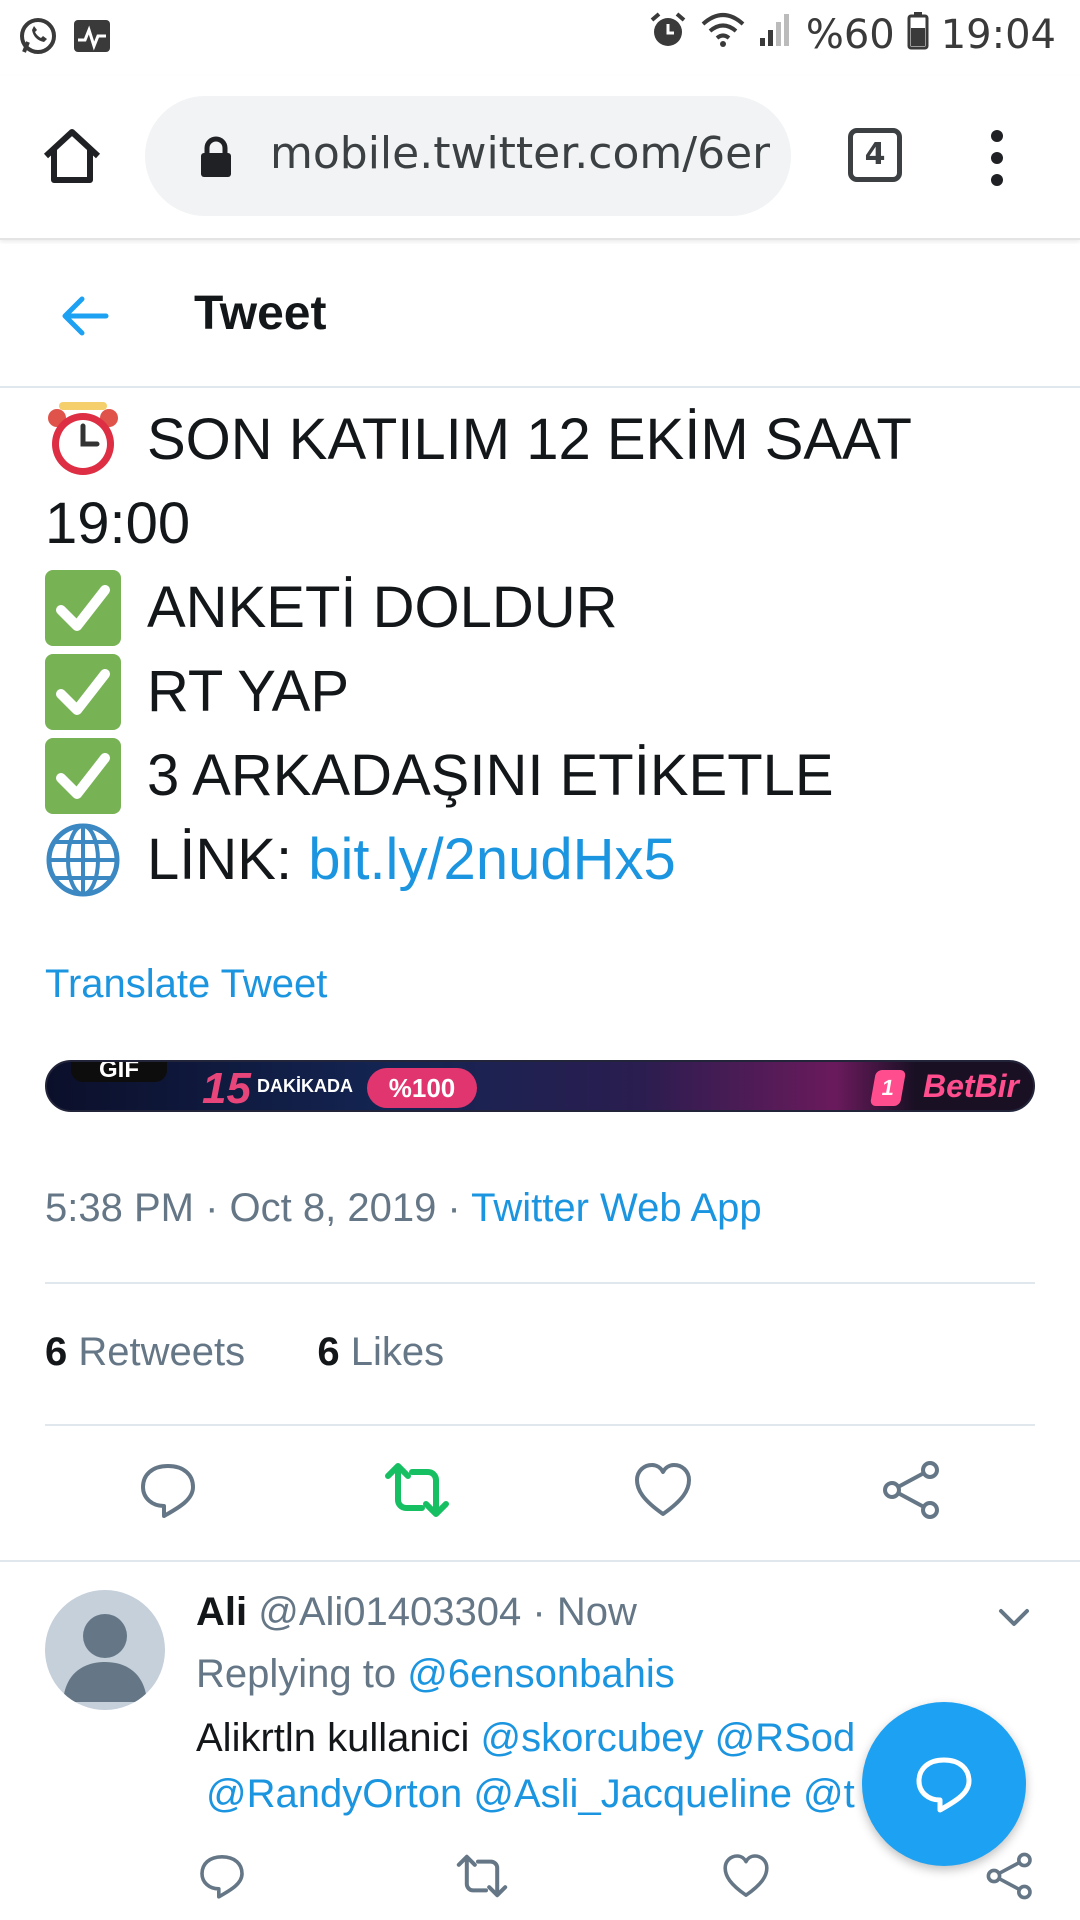 The height and width of the screenshot is (1920, 1080). I want to click on reply-mentions: @RandyOrton @Asli_Jacqueline @t, so click(530, 1794).